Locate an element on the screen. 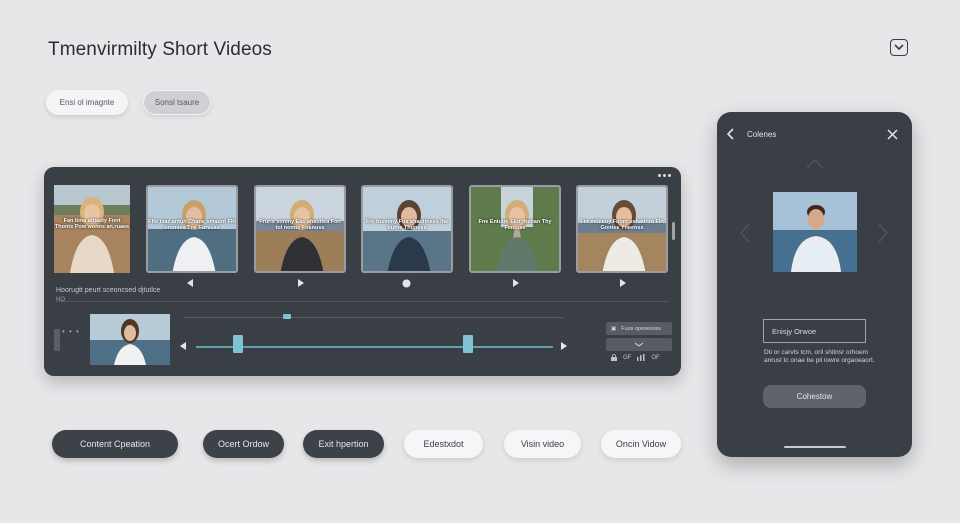 This screenshot has height=523, width=960. home-indicator is located at coordinates (815, 447).